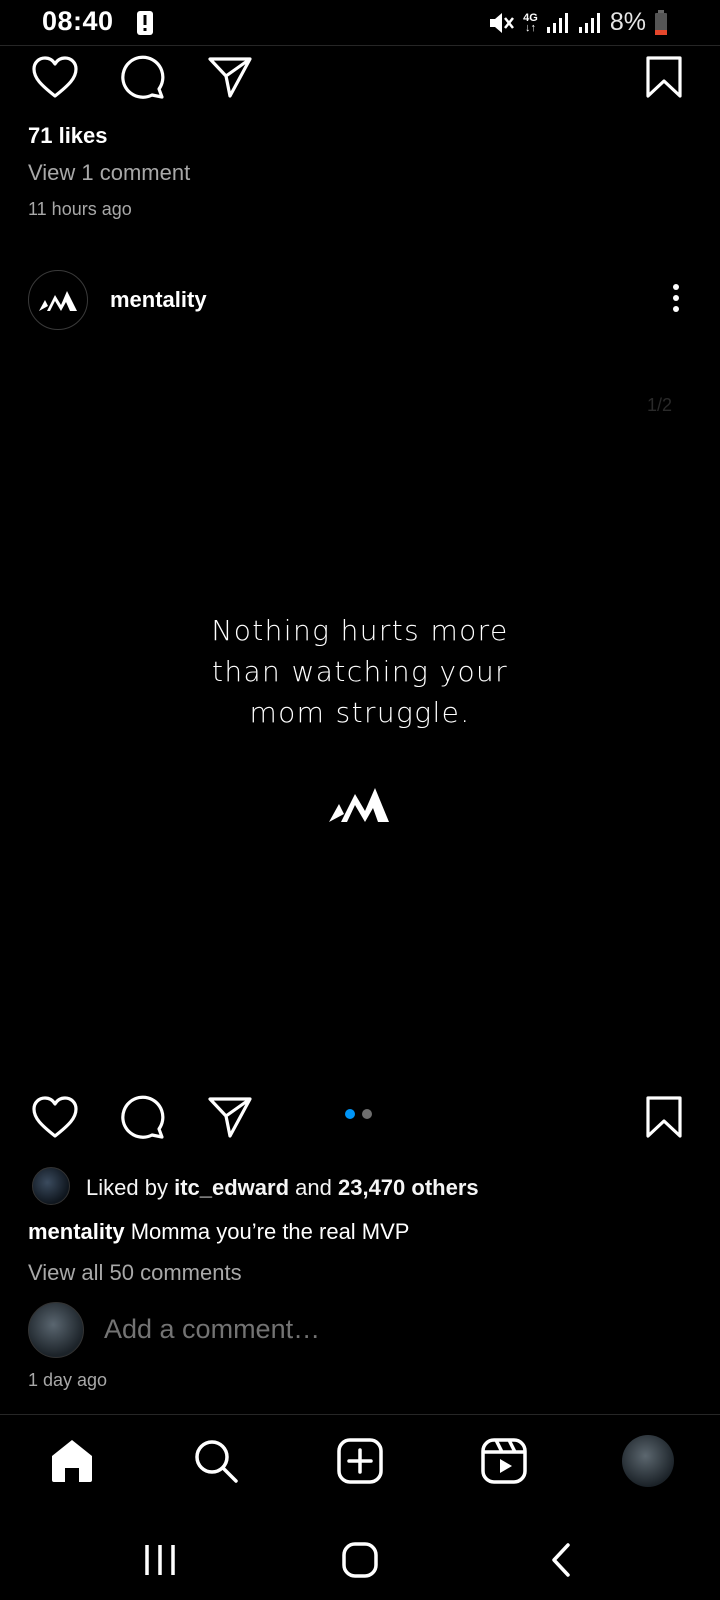  I want to click on alert-icon, so click(145, 23).